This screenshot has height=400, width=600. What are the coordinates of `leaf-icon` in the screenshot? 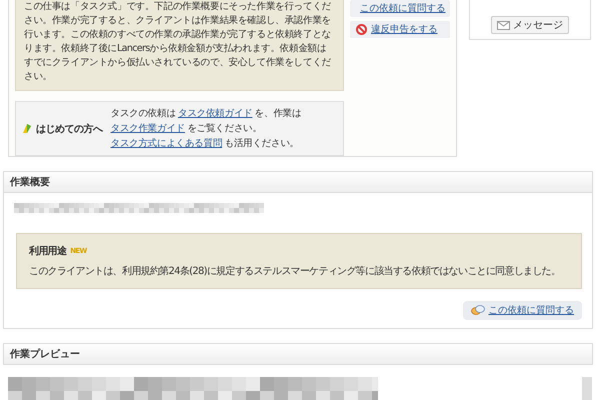 It's located at (27, 128).